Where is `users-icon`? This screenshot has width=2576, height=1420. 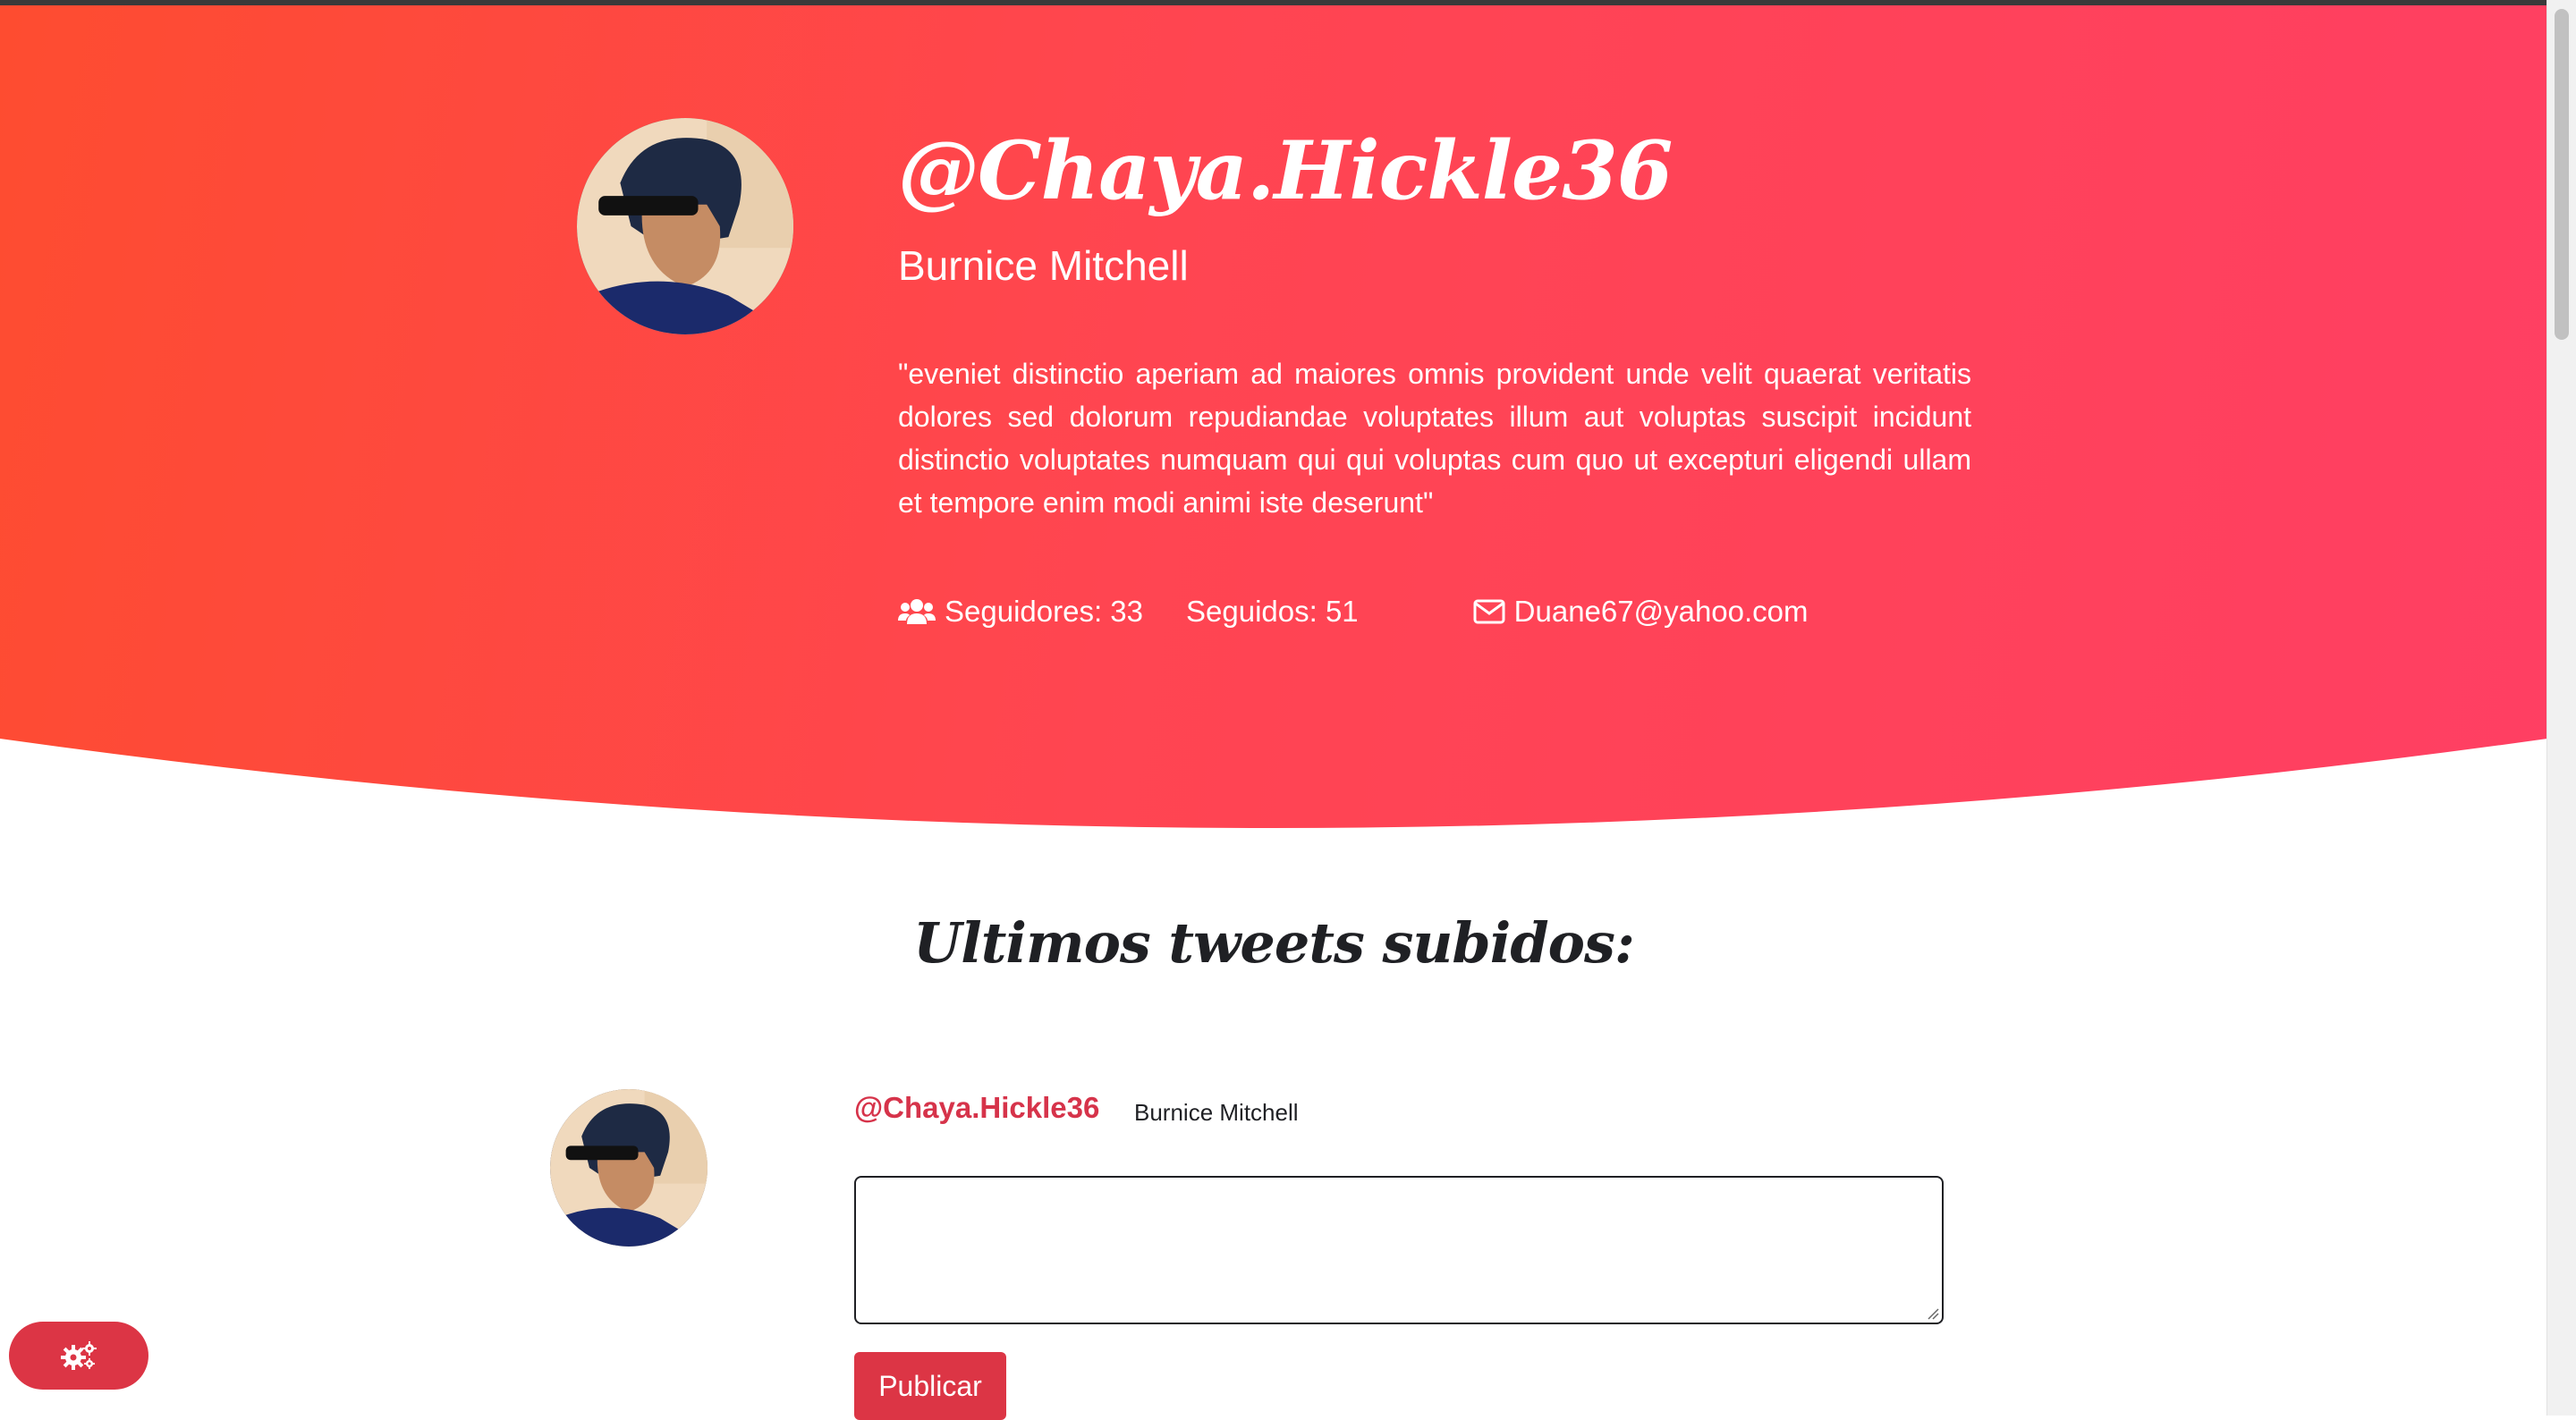
users-icon is located at coordinates (917, 611).